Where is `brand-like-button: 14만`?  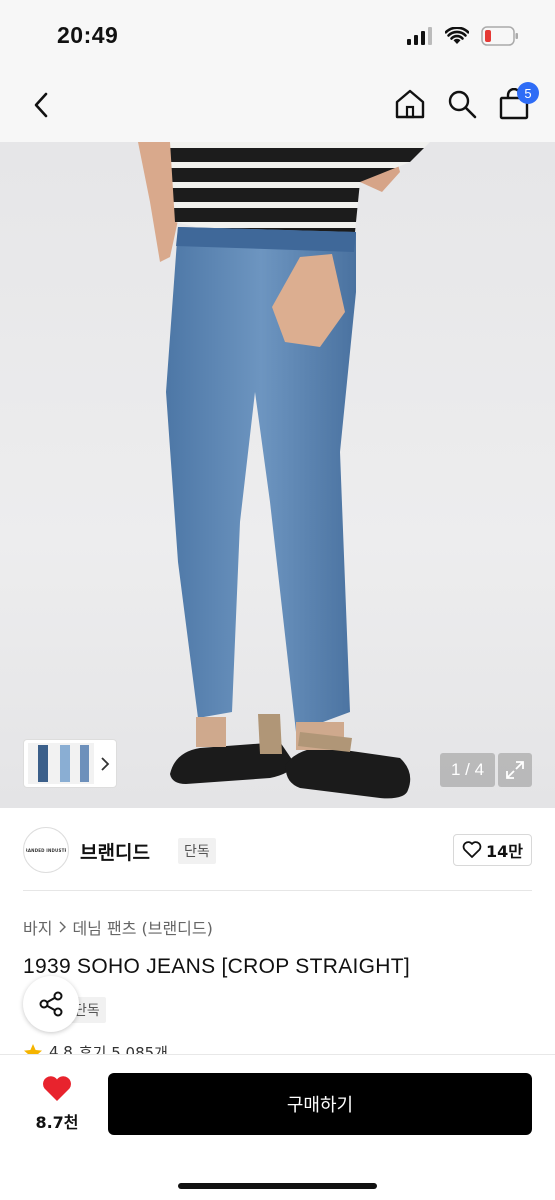
brand-like-button: 14만 is located at coordinates (492, 850).